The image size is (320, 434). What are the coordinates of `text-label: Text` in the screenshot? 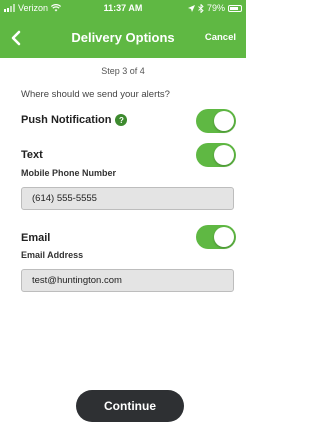 It's located at (32, 155).